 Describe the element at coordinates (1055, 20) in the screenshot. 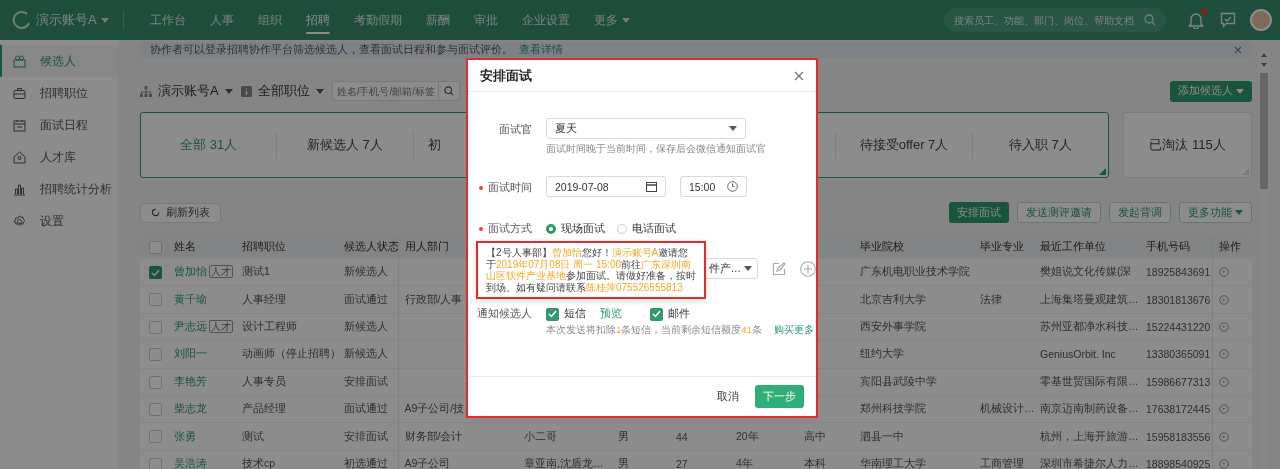

I see `search-field: 搜索员工、功能、部门、岗位、帮助文档` at that location.